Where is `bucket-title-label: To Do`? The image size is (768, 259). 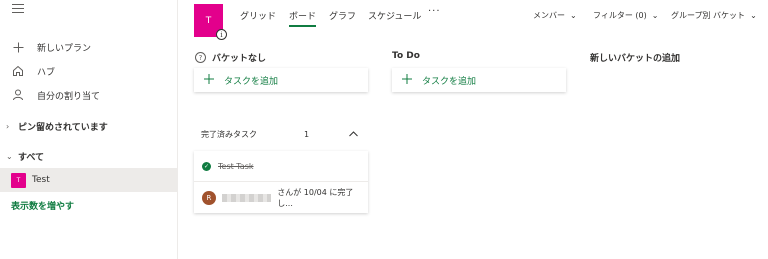 bucket-title-label: To Do is located at coordinates (406, 56).